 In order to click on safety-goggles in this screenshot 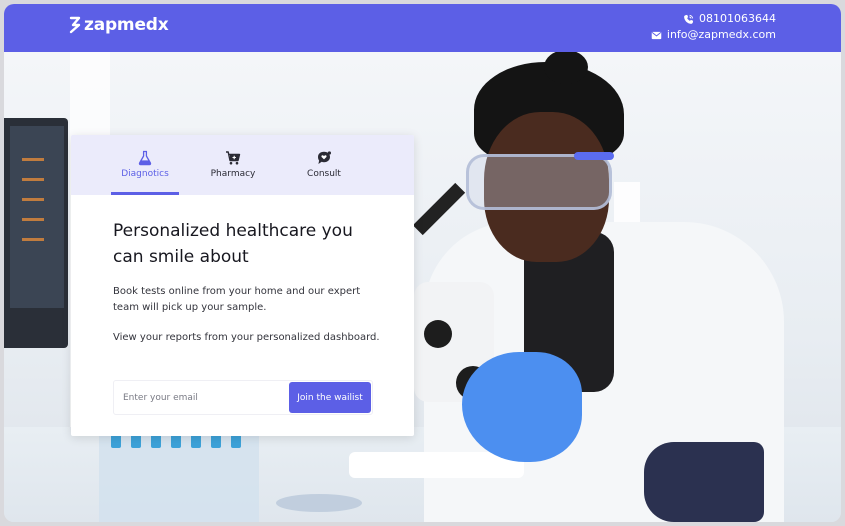, I will do `click(539, 182)`.